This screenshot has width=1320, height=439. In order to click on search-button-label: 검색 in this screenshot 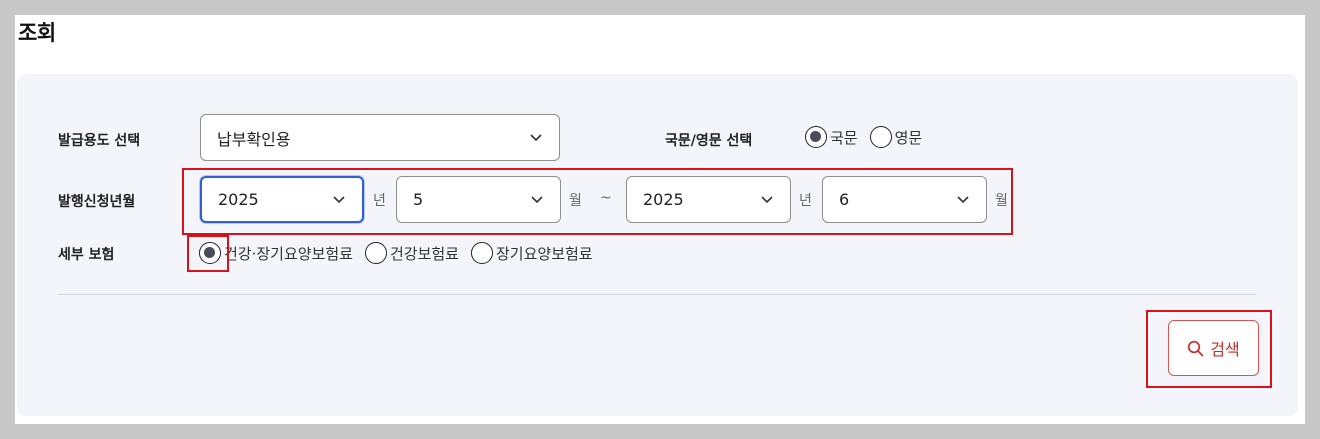, I will do `click(1225, 349)`.